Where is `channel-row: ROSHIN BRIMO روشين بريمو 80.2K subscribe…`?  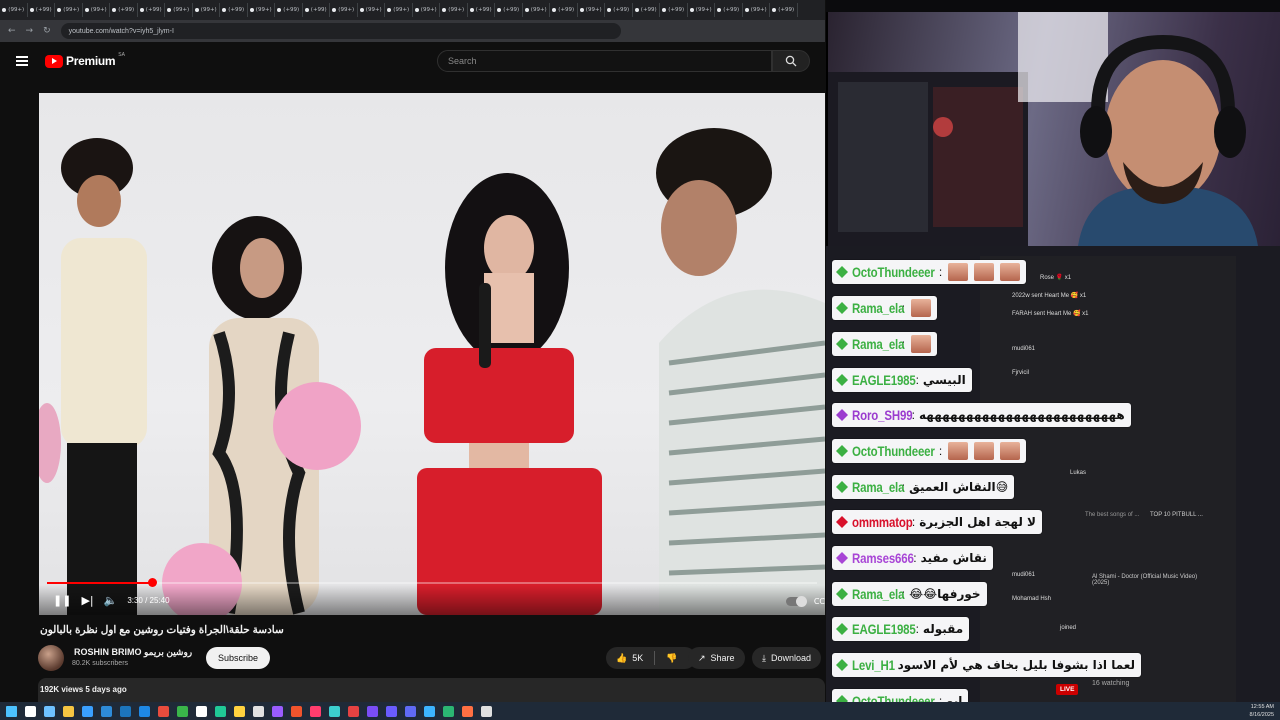
channel-row: ROSHIN BRIMO روشين بريمو 80.2K subscribe… is located at coordinates (431, 659).